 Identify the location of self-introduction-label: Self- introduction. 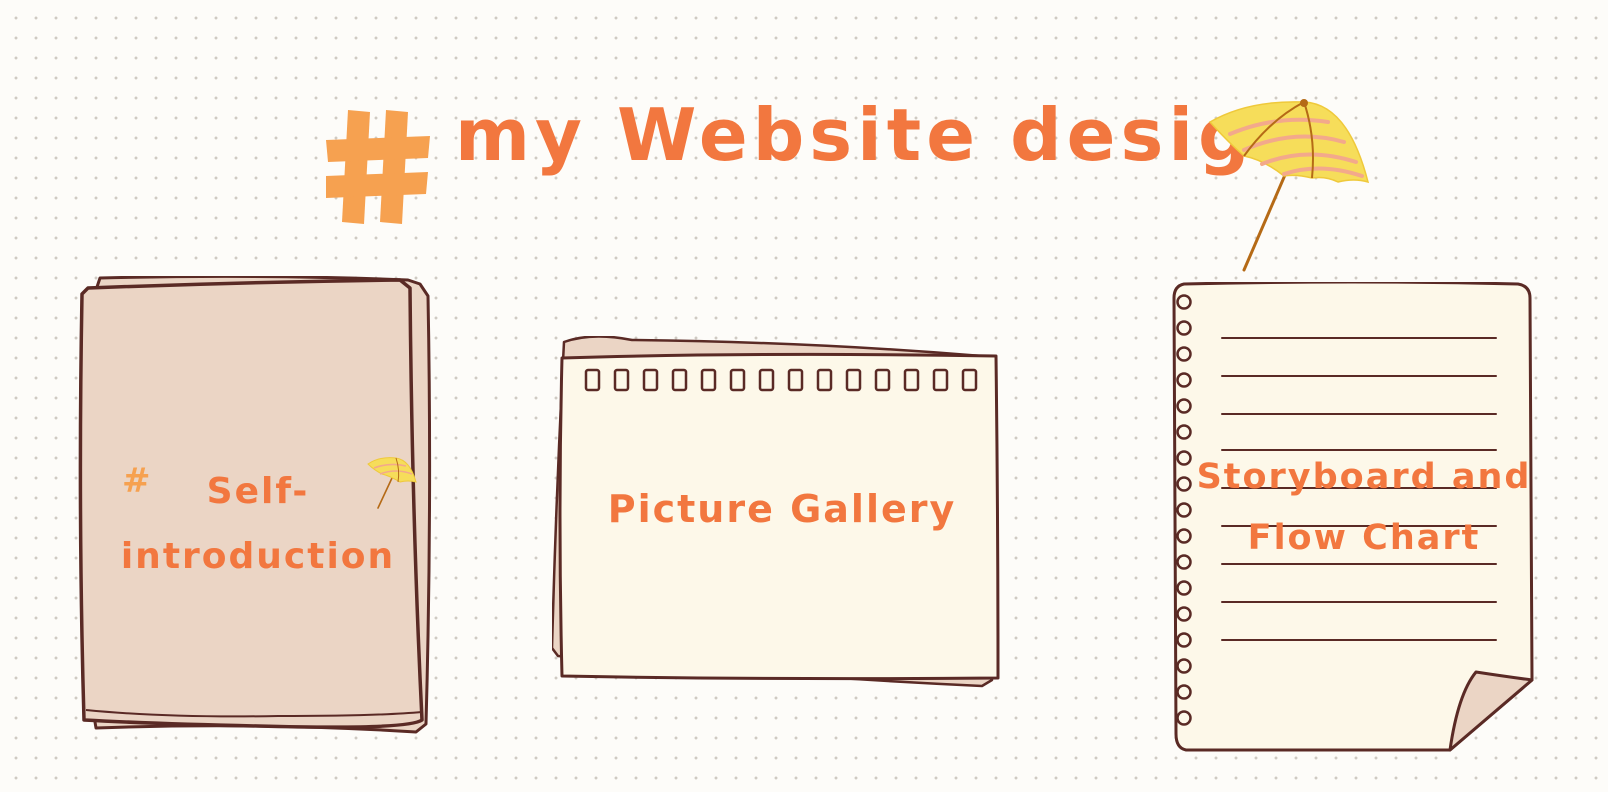
(258, 524).